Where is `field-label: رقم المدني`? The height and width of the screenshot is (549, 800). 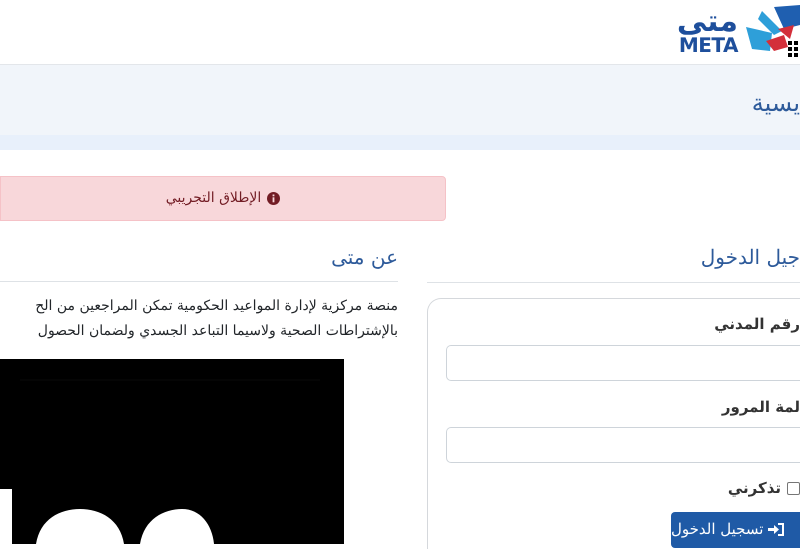 field-label: رقم المدني is located at coordinates (757, 324).